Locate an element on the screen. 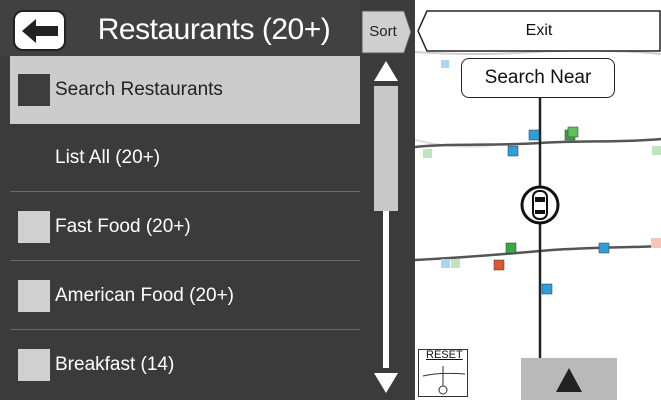 Image resolution: width=661 pixels, height=400 pixels. sort-button: Sort is located at coordinates (386, 32).